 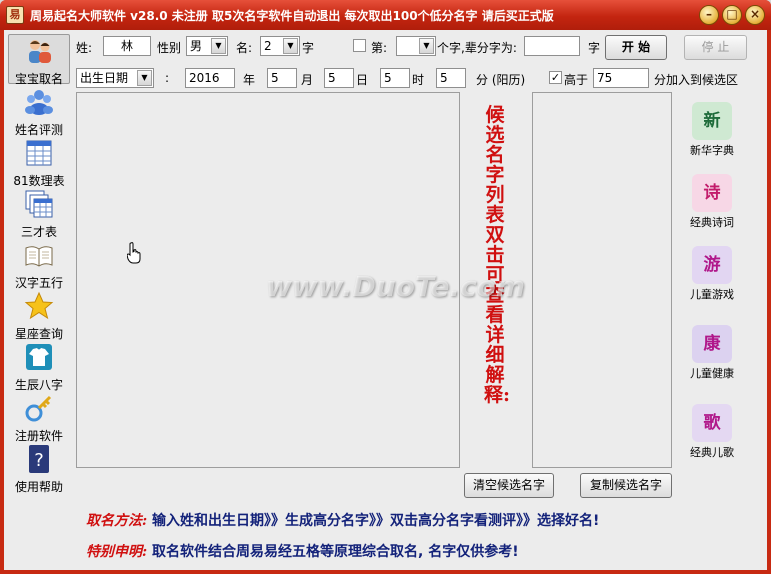 I want to click on sidebar-item-bazi: 生辰八字, so click(x=39, y=366).